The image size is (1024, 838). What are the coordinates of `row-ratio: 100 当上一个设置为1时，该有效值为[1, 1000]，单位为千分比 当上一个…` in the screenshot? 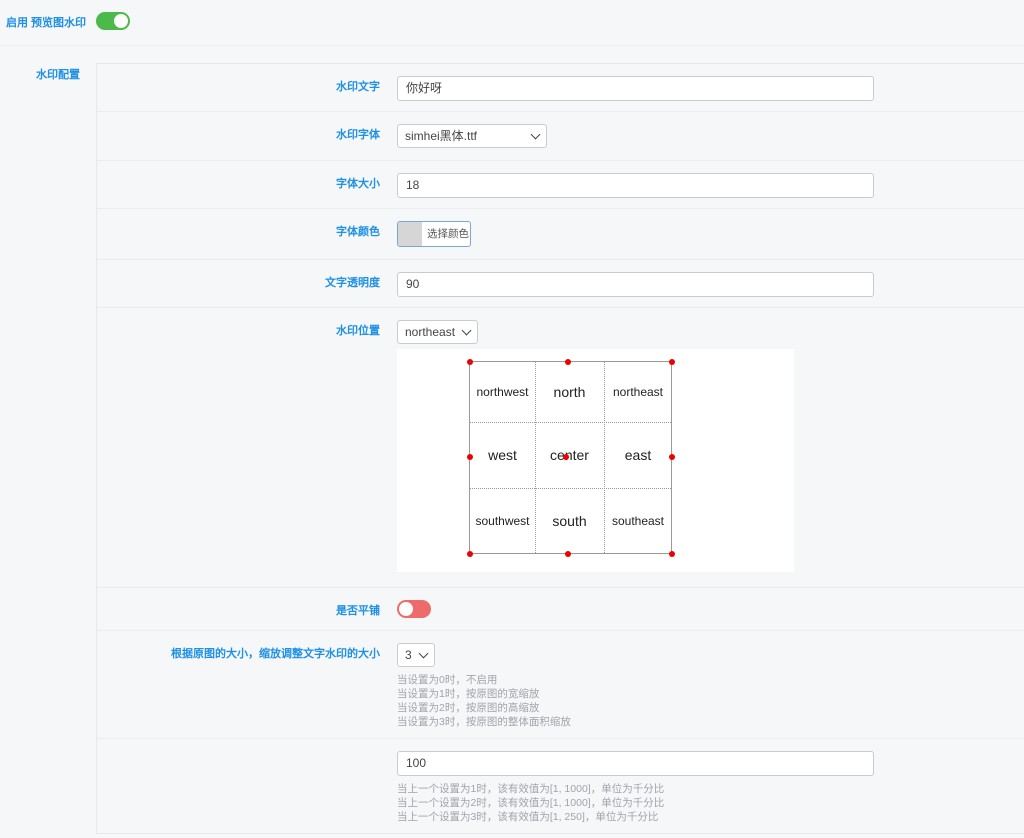 It's located at (560, 787).